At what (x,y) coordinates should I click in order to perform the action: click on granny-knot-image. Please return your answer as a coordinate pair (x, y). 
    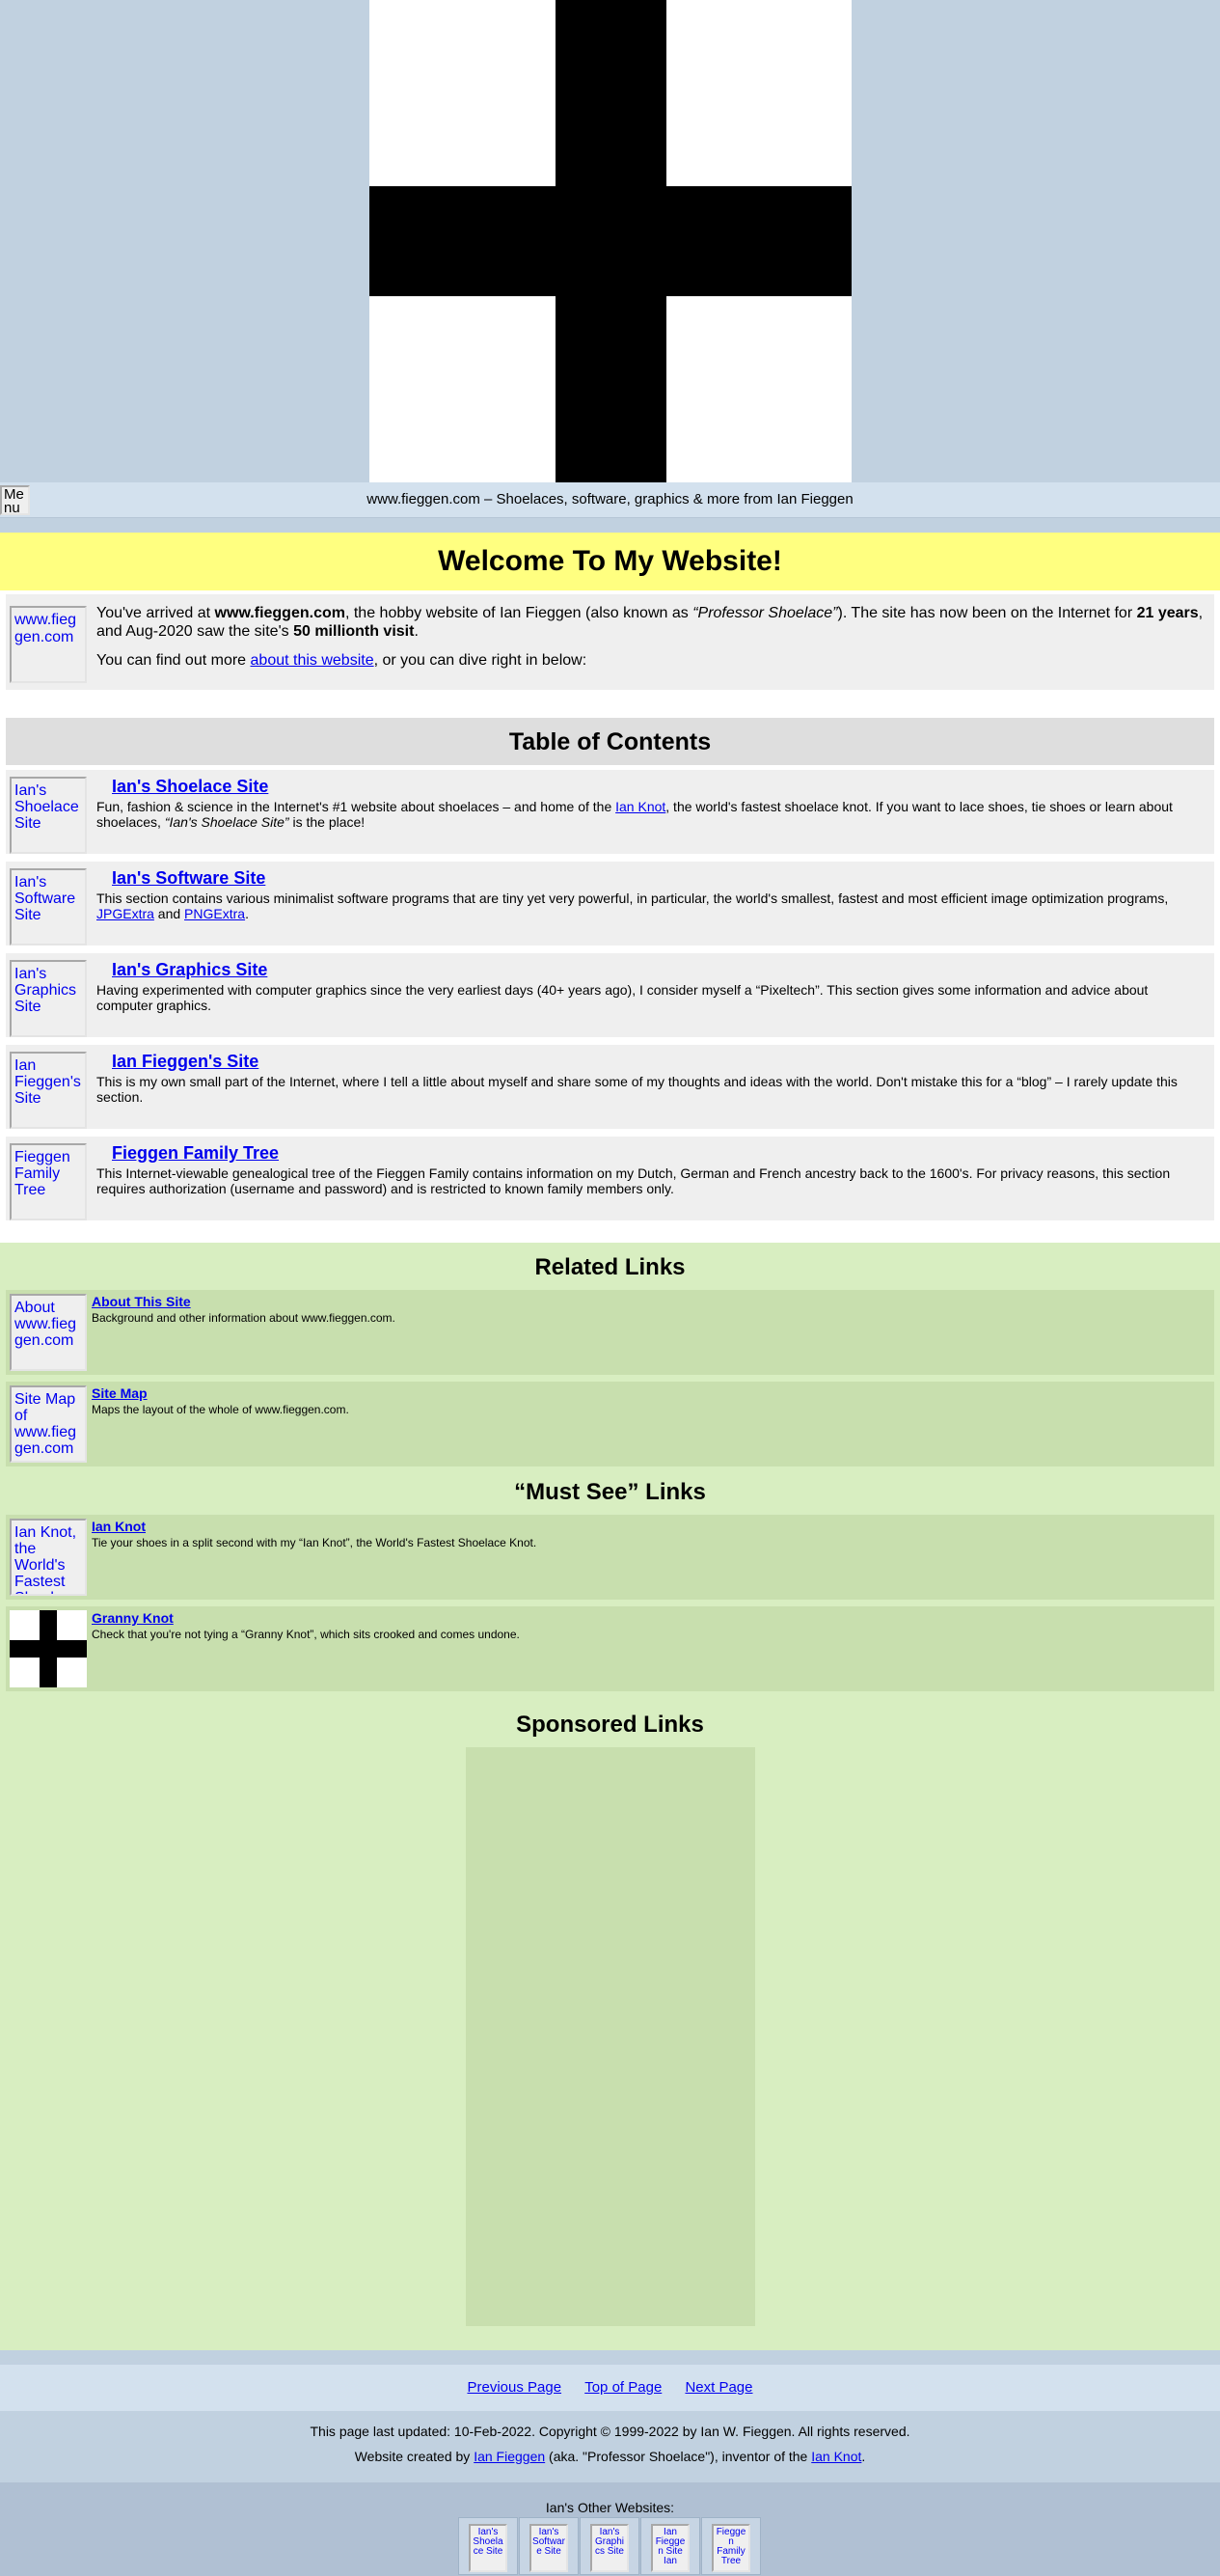
    Looking at the image, I should click on (48, 1649).